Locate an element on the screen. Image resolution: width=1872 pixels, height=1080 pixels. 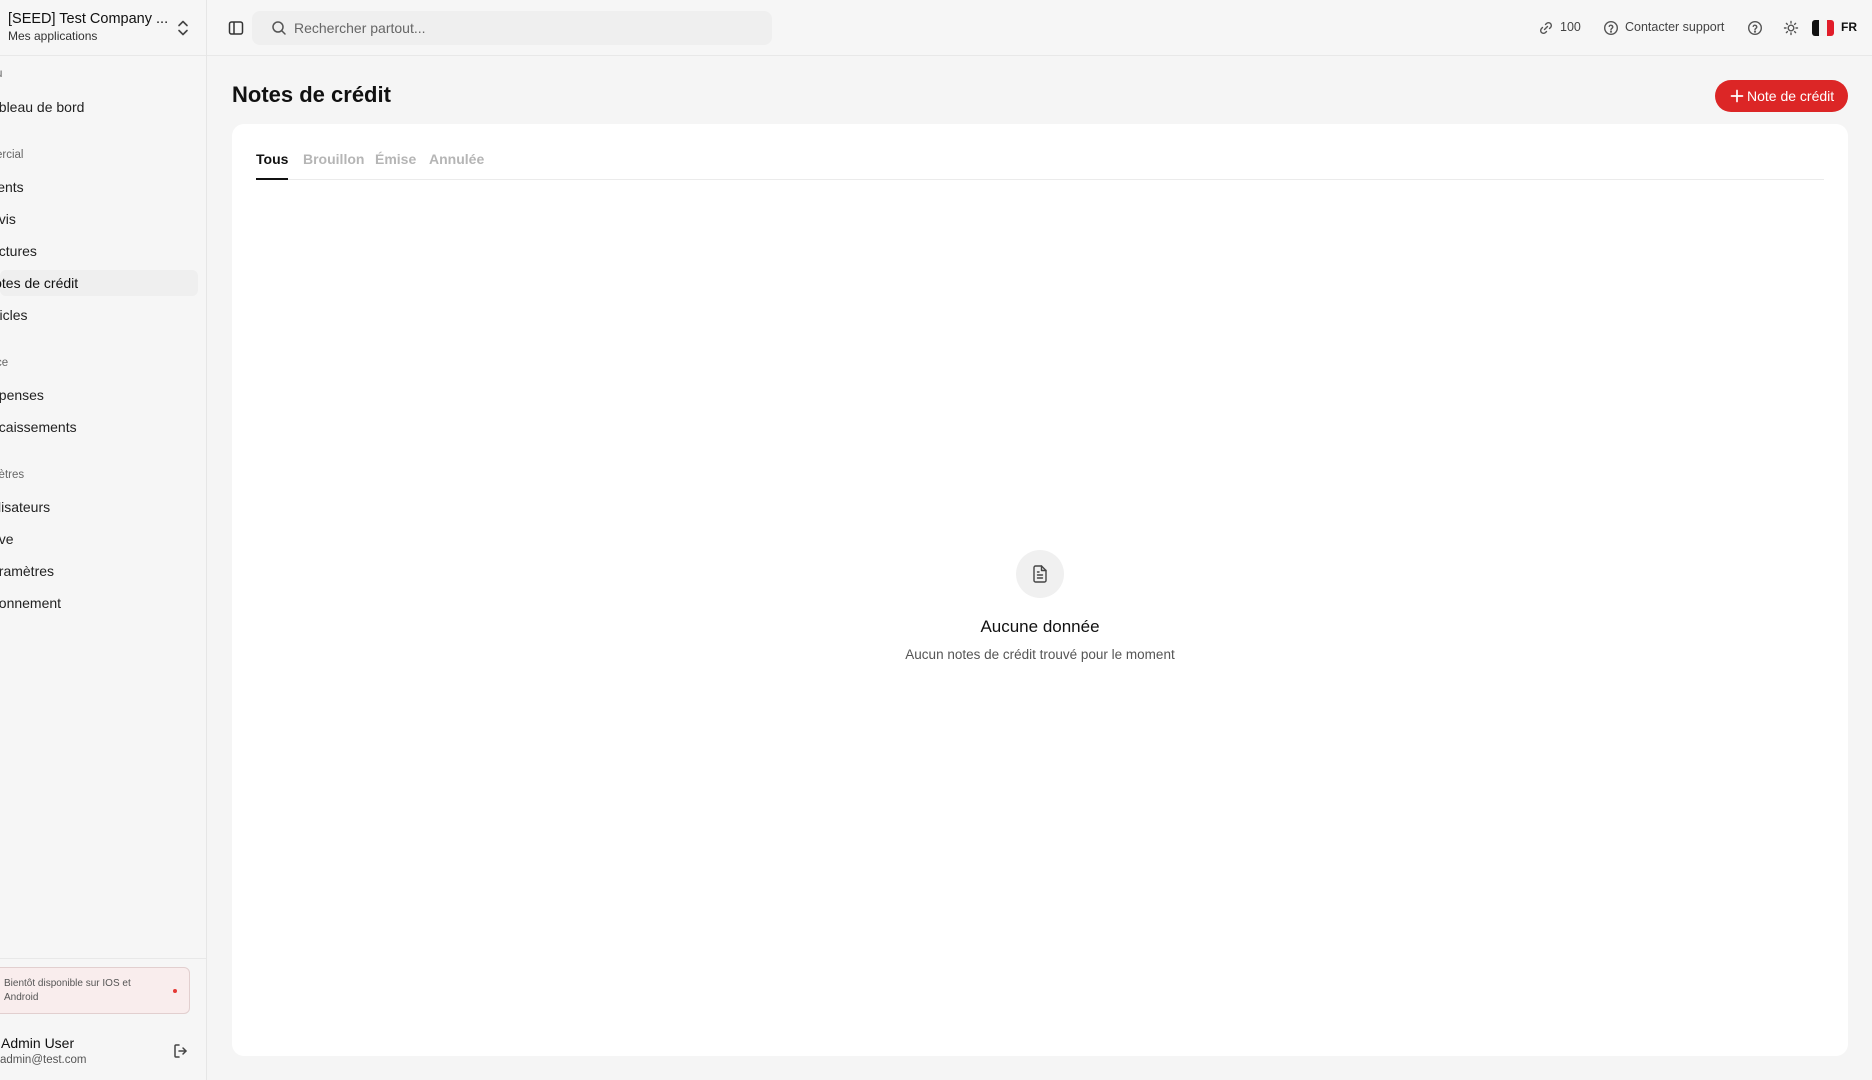
link-icon is located at coordinates (1546, 28).